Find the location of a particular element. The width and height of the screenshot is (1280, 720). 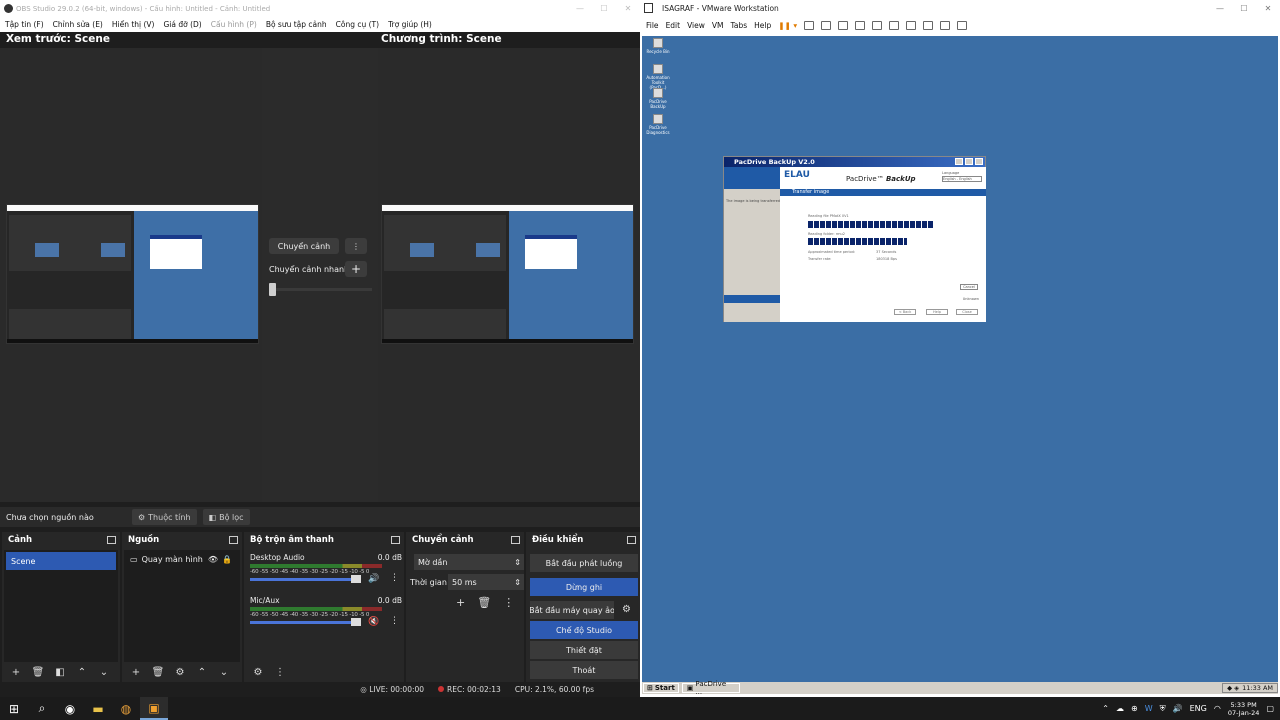

wifi-icon: ◠ is located at coordinates (1217, 708).